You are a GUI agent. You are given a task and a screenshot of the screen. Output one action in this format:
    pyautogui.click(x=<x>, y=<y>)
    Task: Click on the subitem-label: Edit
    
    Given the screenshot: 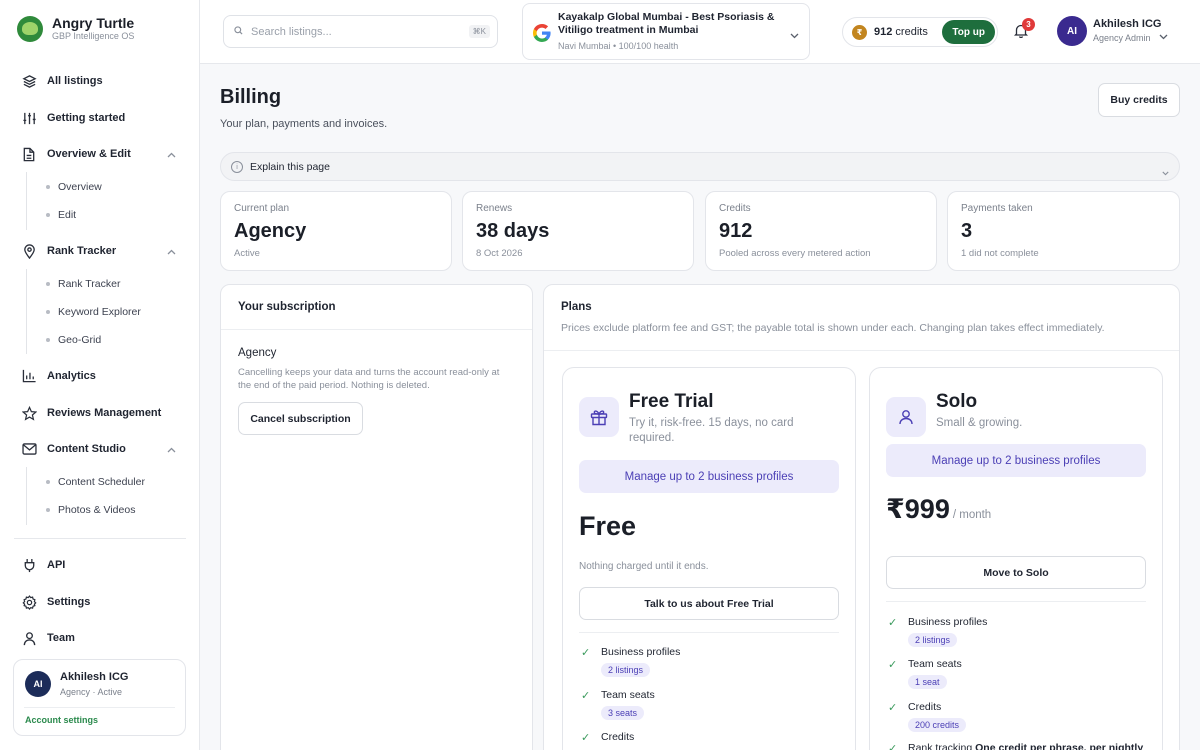 What is the action you would take?
    pyautogui.click(x=67, y=215)
    